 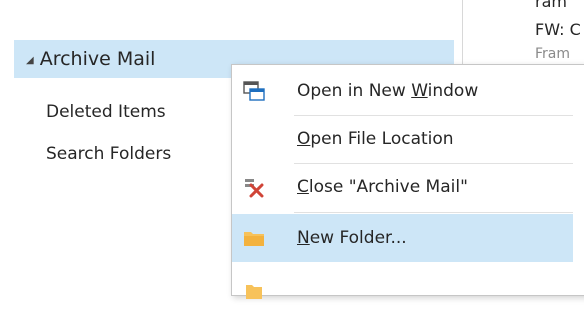 I want to click on close-data-file-icon, so click(x=254, y=187).